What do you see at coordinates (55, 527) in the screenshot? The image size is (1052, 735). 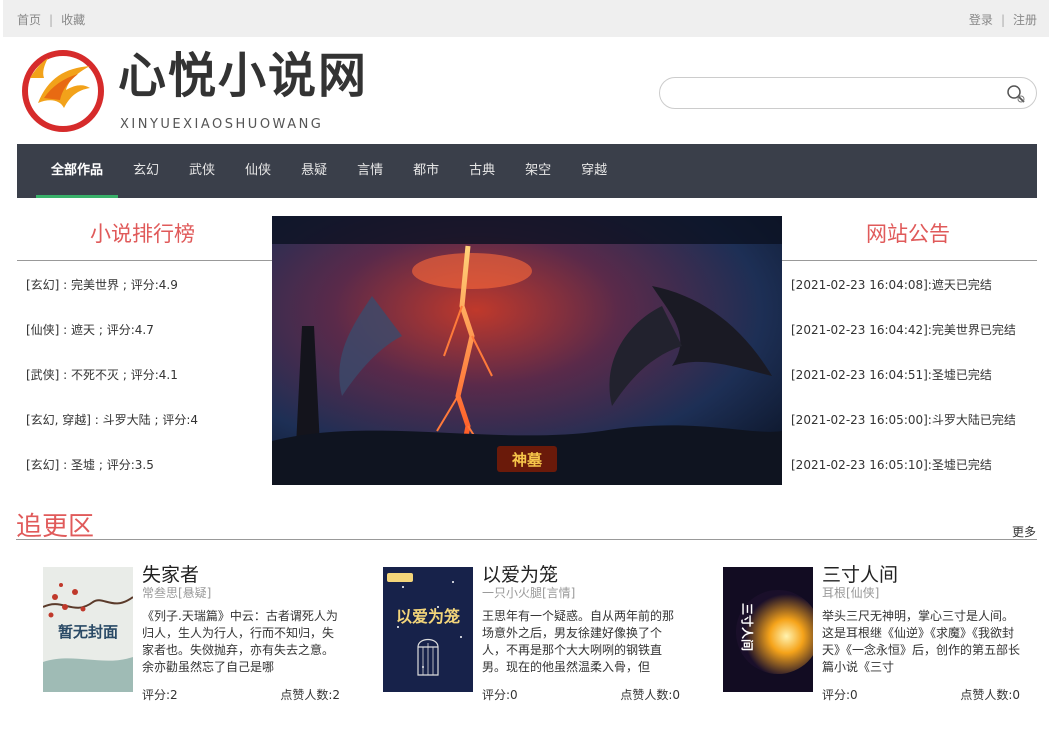 I see `follow-section-title: 追更区` at bounding box center [55, 527].